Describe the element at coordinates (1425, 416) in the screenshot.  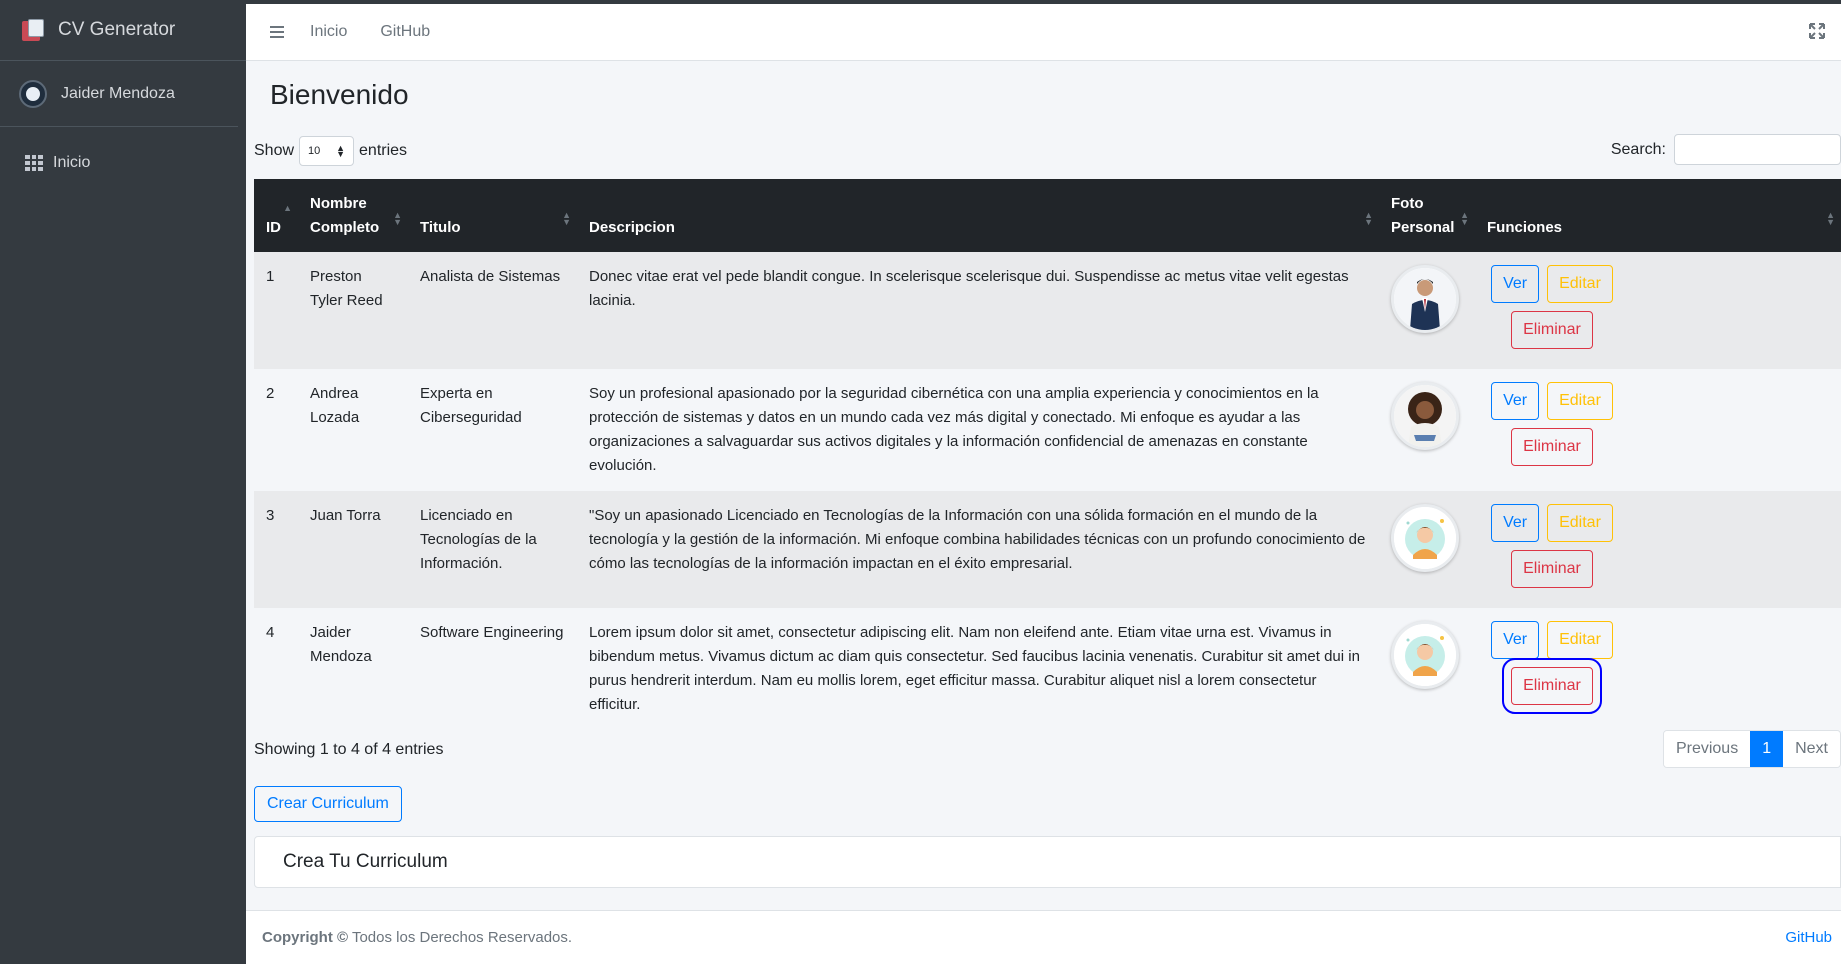
I see `woman-photo` at that location.